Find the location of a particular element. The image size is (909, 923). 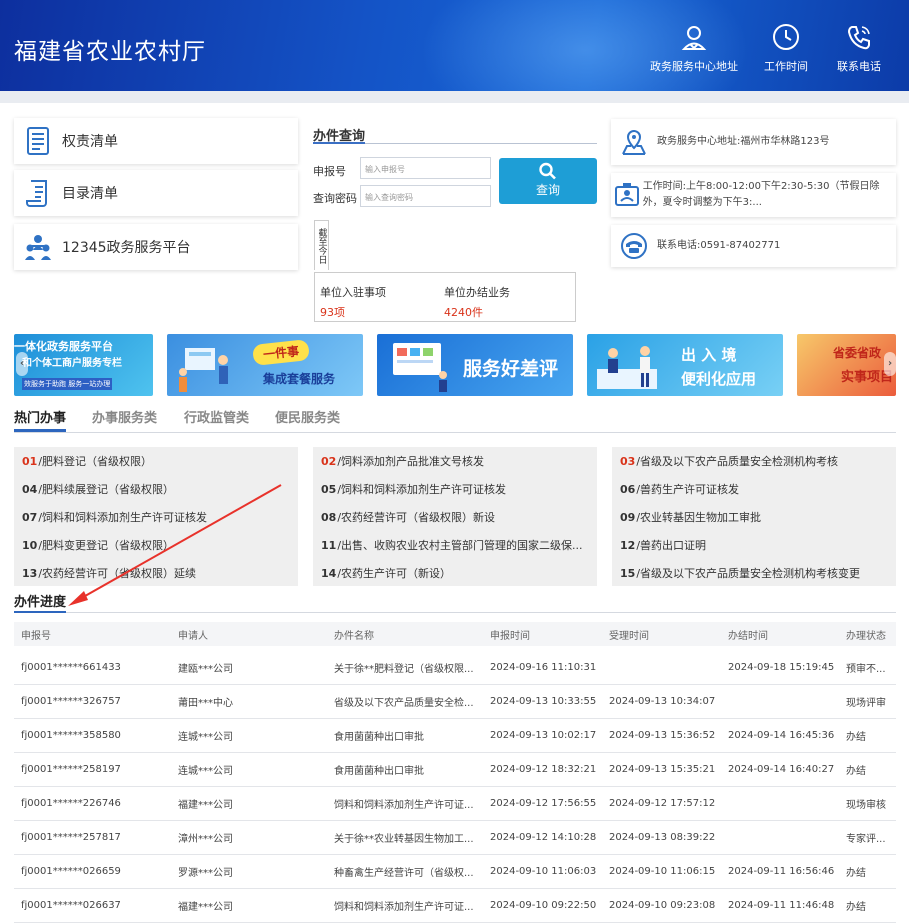

hot-item: 09/农业转基因生物加工审批 is located at coordinates (756, 517).